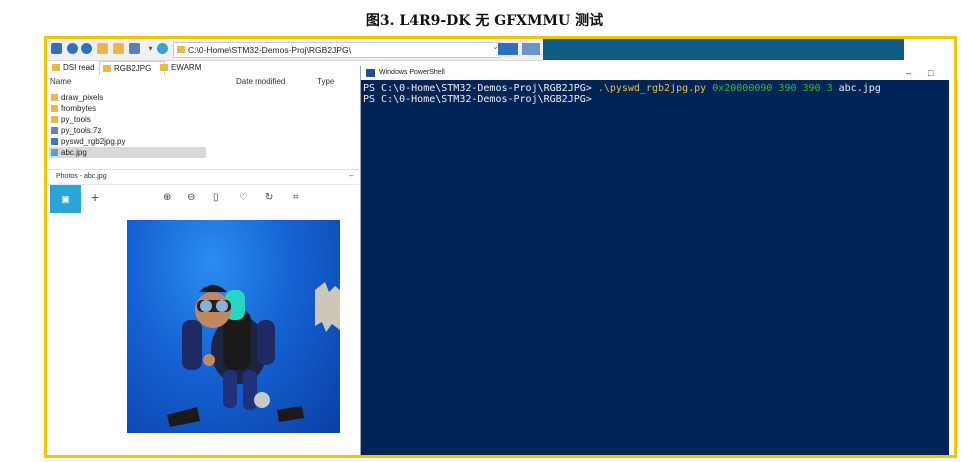 Image resolution: width=969 pixels, height=462 pixels. What do you see at coordinates (129, 97) in the screenshot?
I see `list-item: draw_pixels` at bounding box center [129, 97].